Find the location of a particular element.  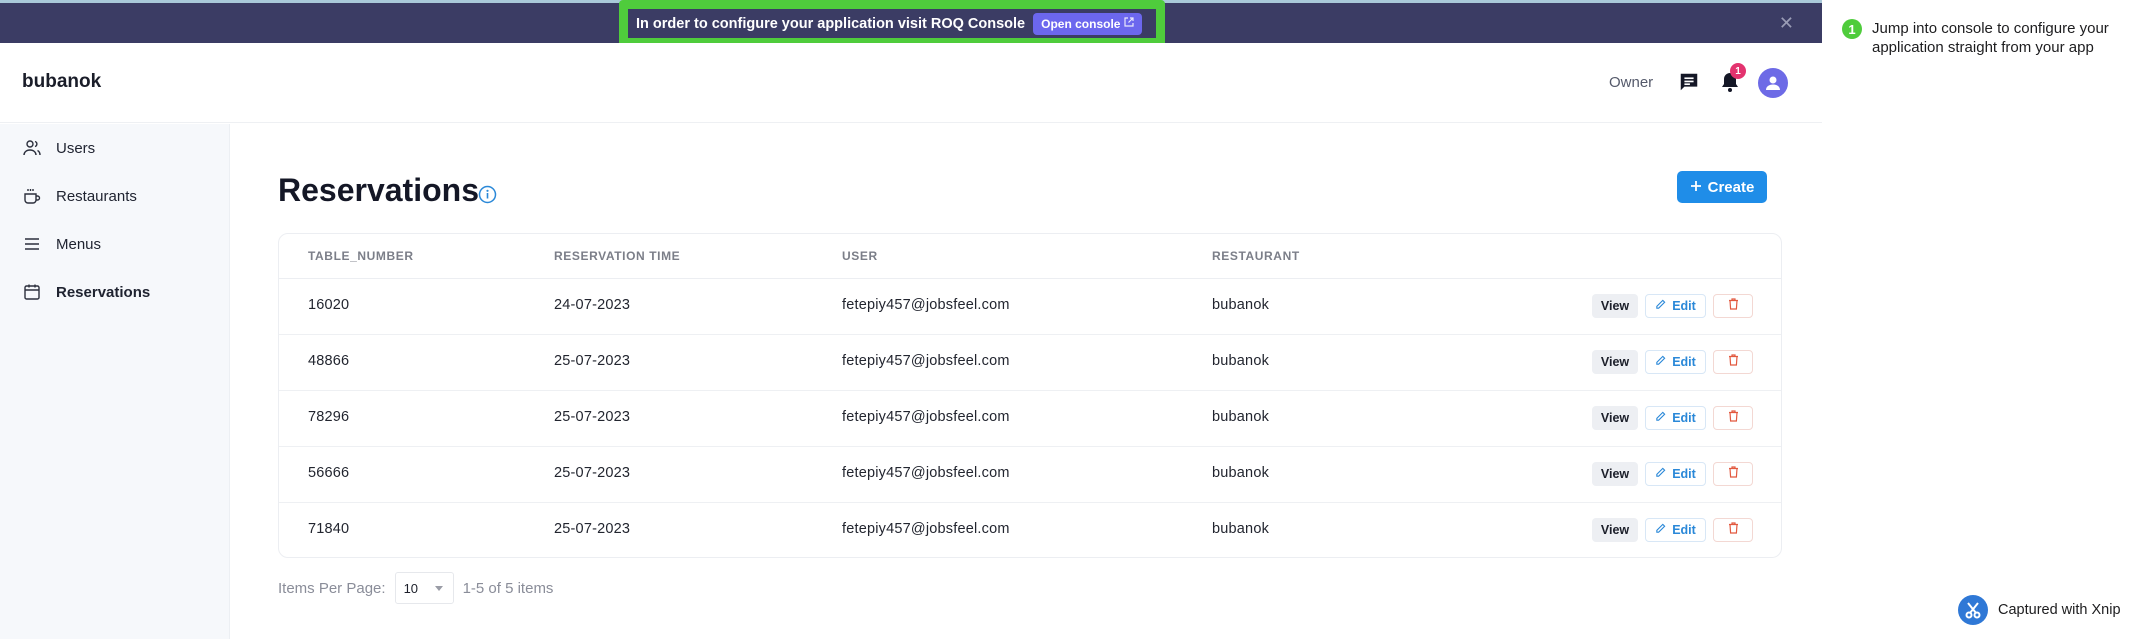

sidebar-item-label: Restaurants is located at coordinates (96, 196).